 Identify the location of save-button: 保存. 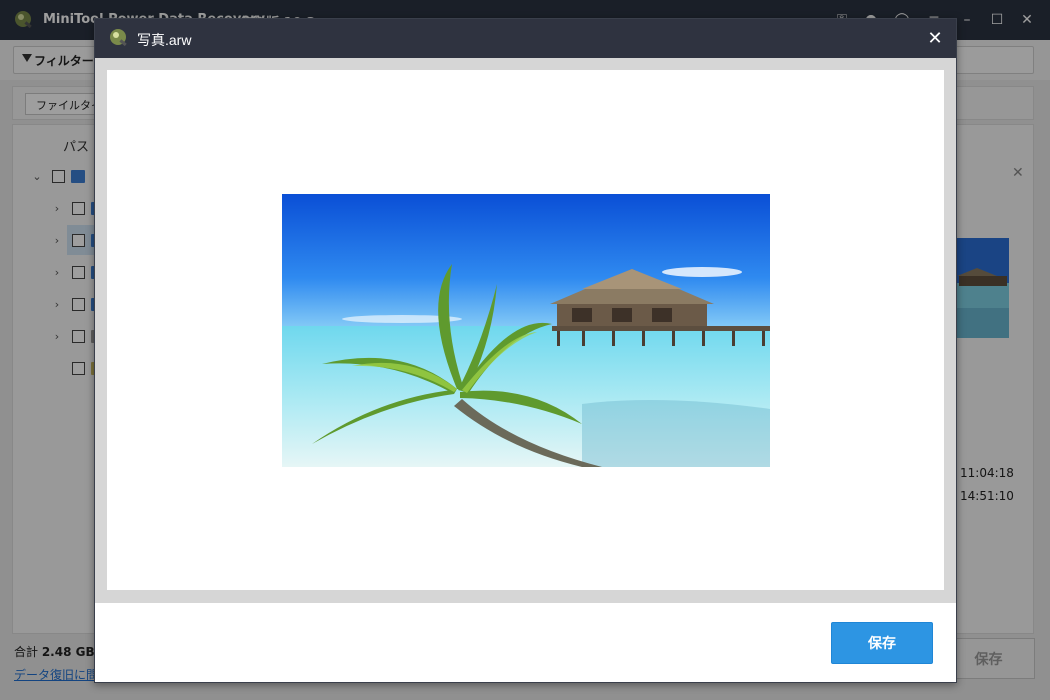
(882, 643).